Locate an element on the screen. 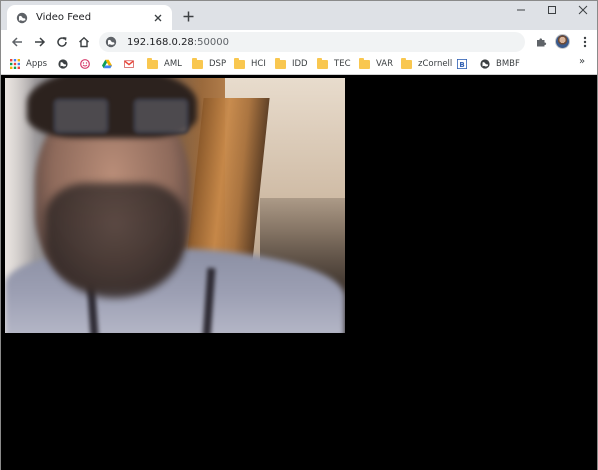  plus-icon is located at coordinates (188, 16).